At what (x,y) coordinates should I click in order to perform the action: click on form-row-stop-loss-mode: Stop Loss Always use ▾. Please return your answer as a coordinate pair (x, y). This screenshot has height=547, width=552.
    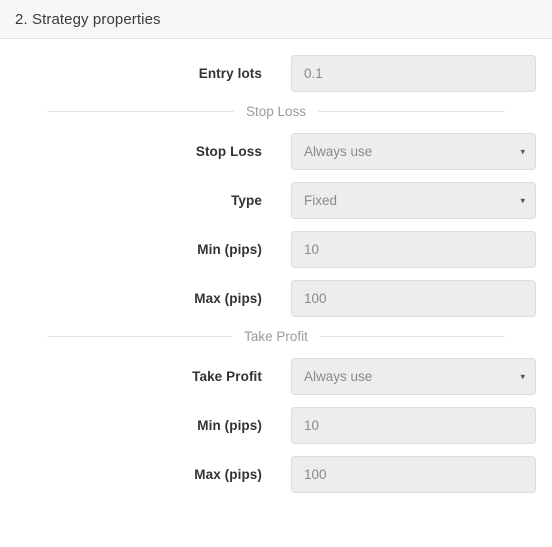
    Looking at the image, I should click on (276, 151).